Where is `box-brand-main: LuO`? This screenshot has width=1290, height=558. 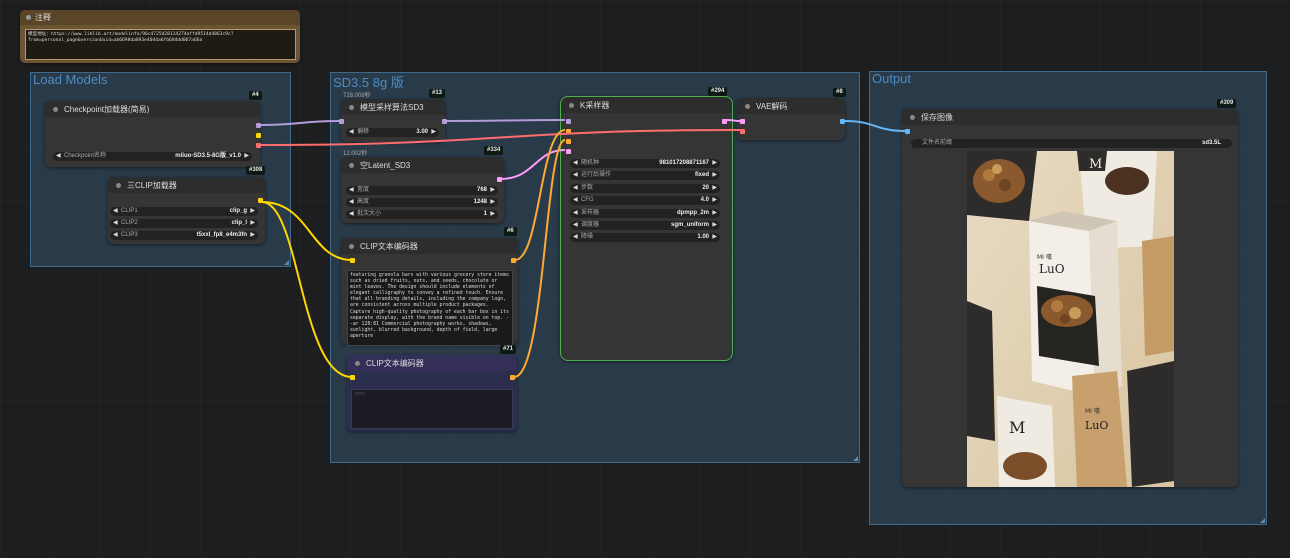 box-brand-main: LuO is located at coordinates (1052, 269).